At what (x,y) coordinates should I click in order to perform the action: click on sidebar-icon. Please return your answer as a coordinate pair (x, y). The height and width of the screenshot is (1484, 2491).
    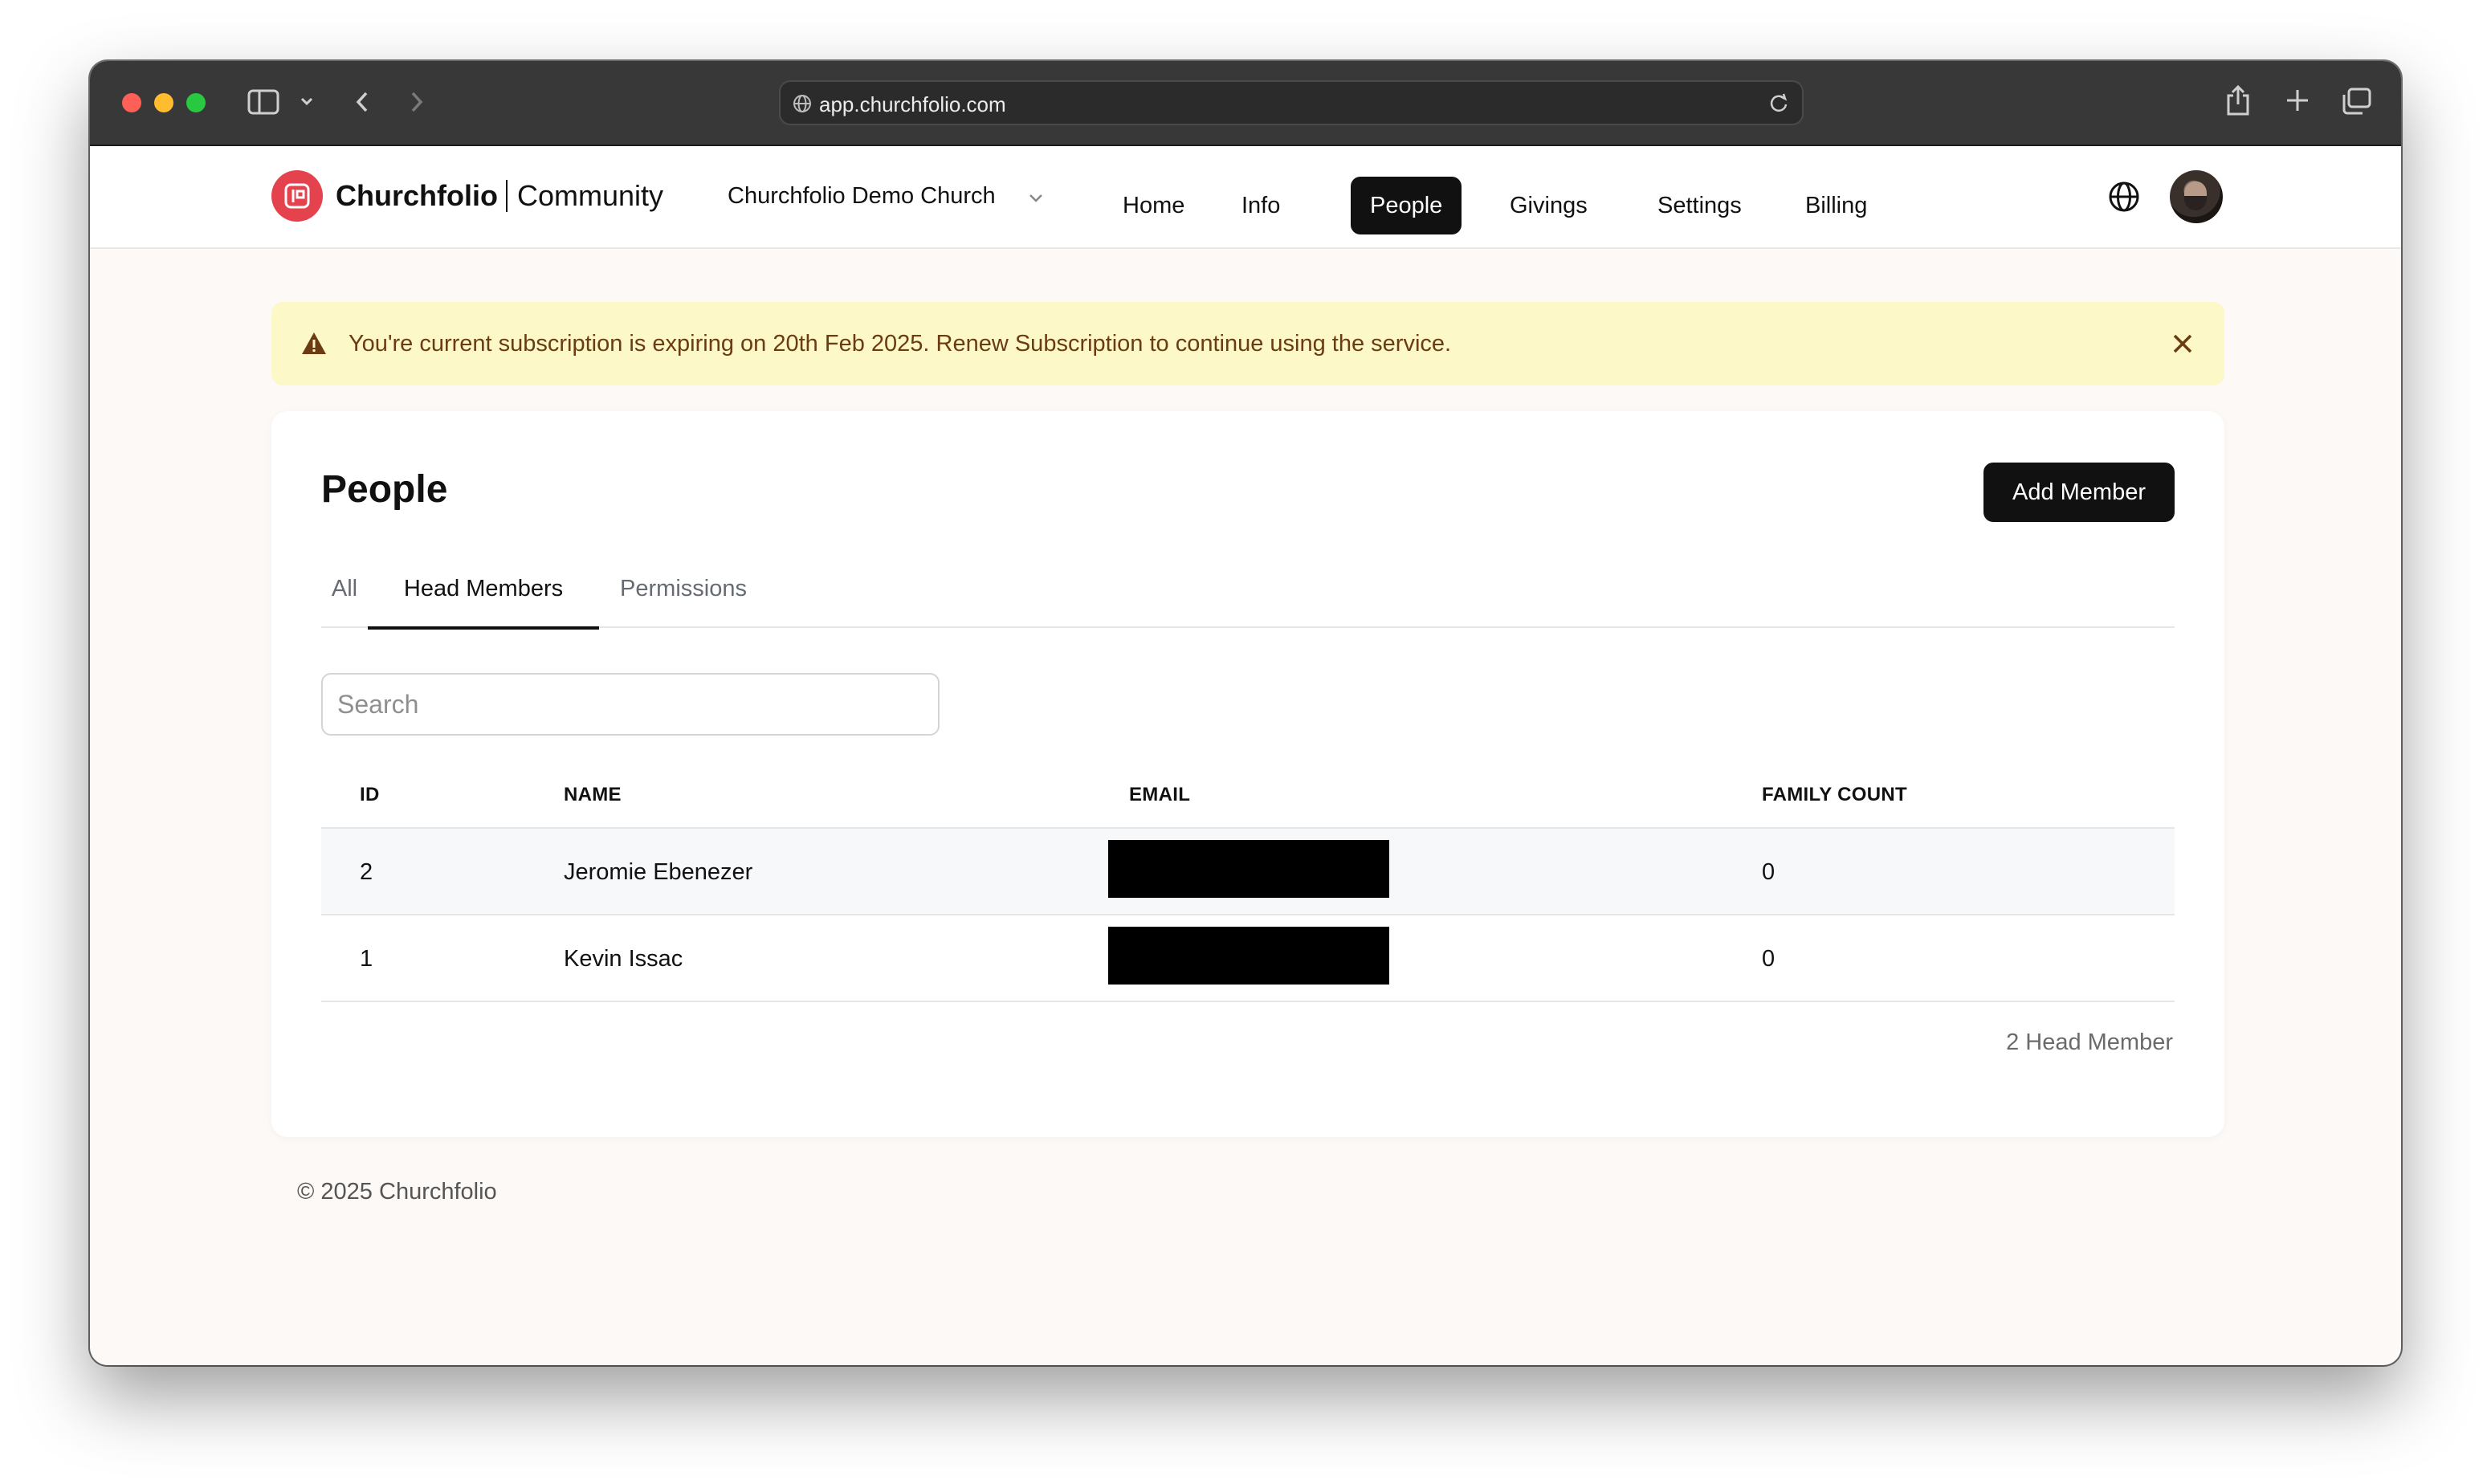
    Looking at the image, I should click on (263, 102).